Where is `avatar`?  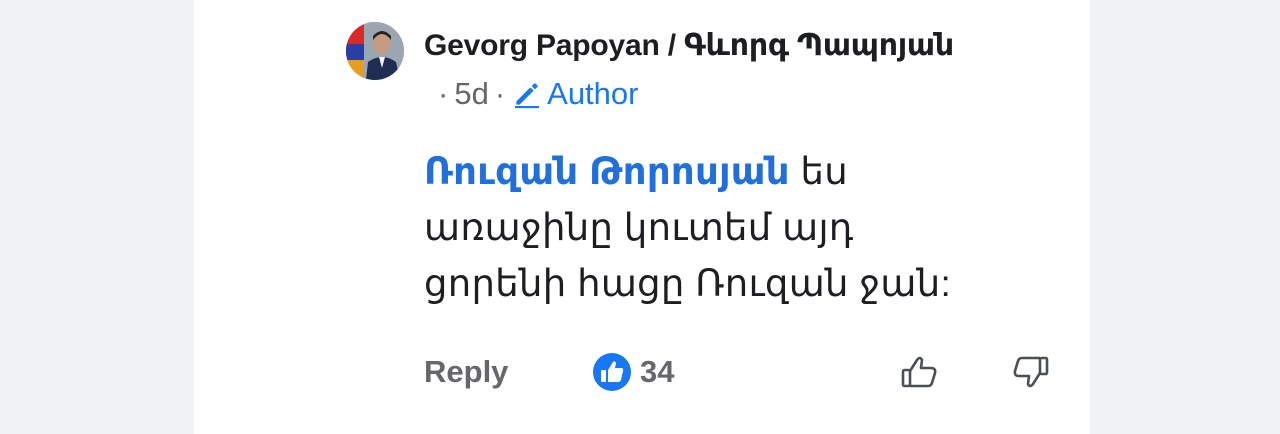 avatar is located at coordinates (375, 51).